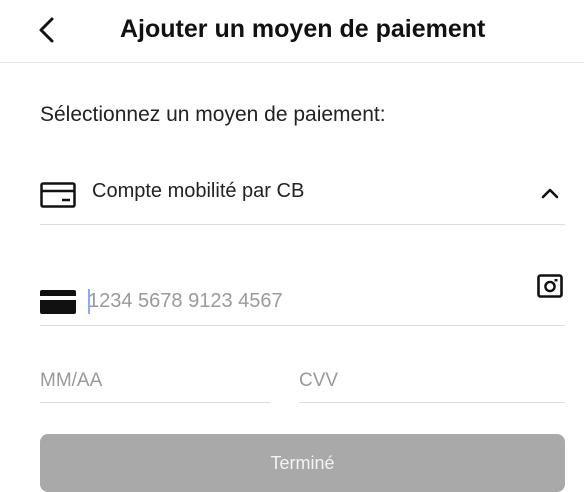  Describe the element at coordinates (298, 301) in the screenshot. I see `card-number-input` at that location.